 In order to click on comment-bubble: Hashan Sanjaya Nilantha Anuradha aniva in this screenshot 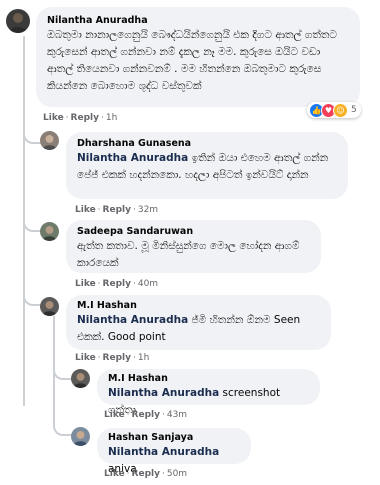, I will do `click(174, 451)`.